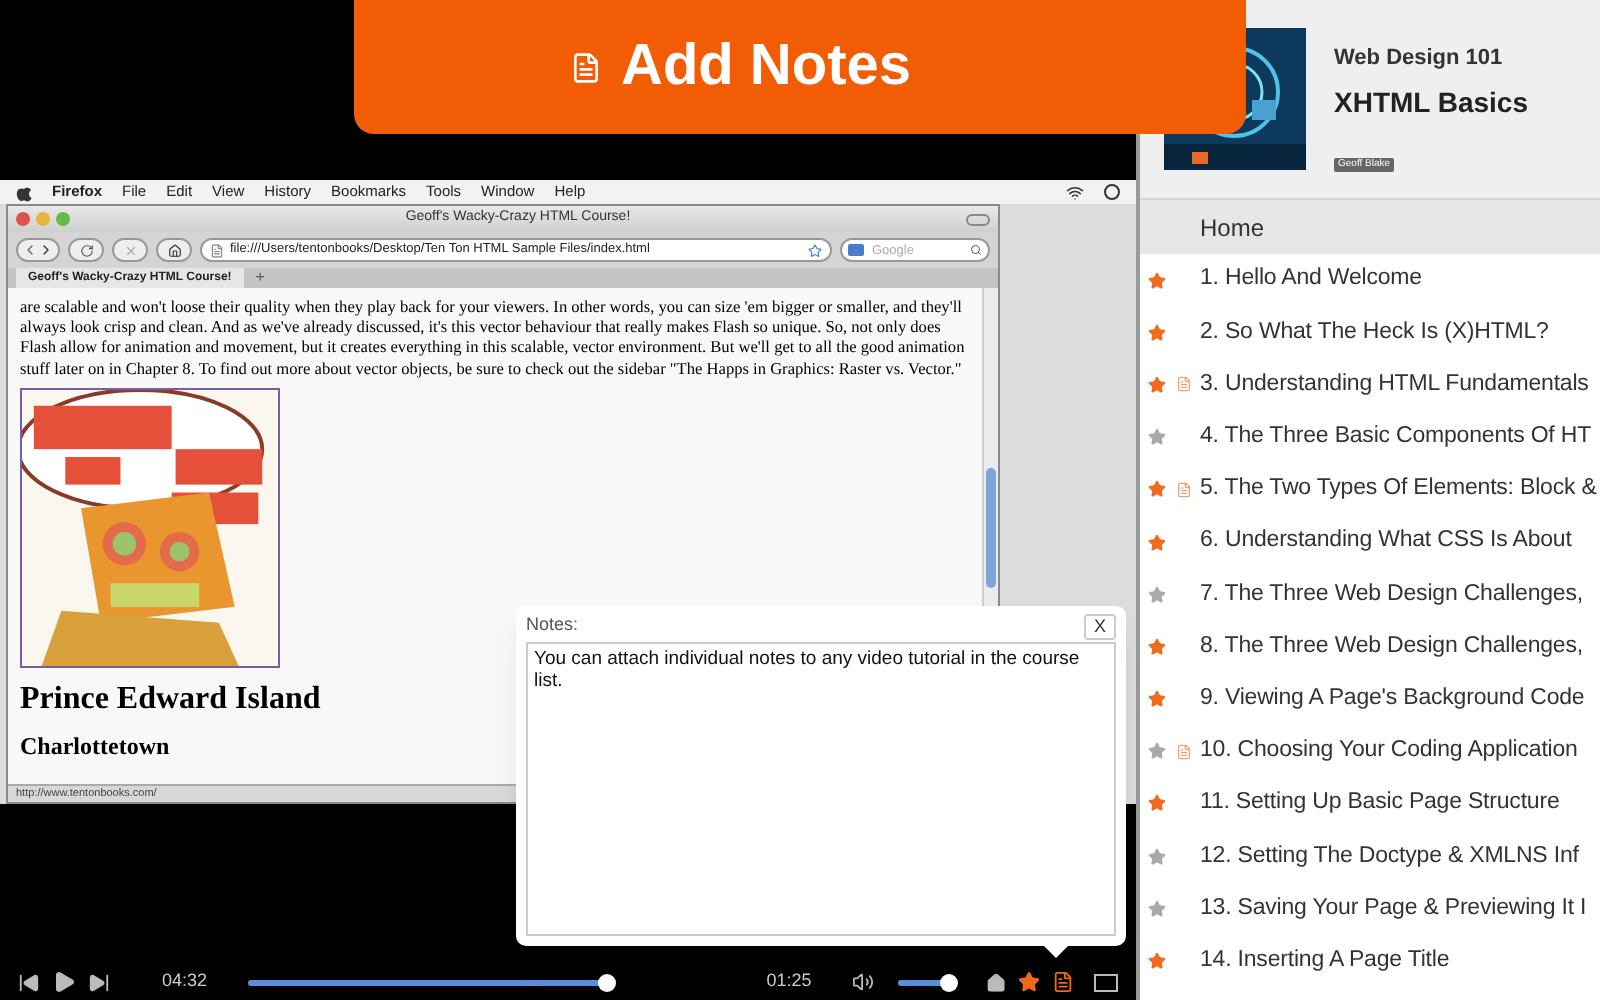 This screenshot has width=1600, height=1000. I want to click on lesson-row: 8. The Three Web Design Challenges,, so click(1370, 646).